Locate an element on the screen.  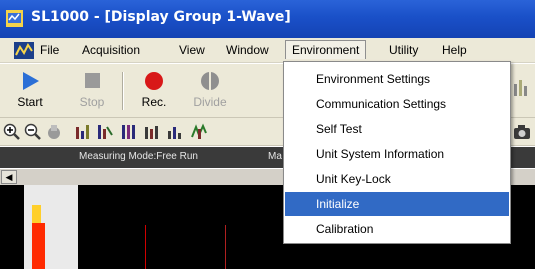
app-icon is located at coordinates (14, 18).